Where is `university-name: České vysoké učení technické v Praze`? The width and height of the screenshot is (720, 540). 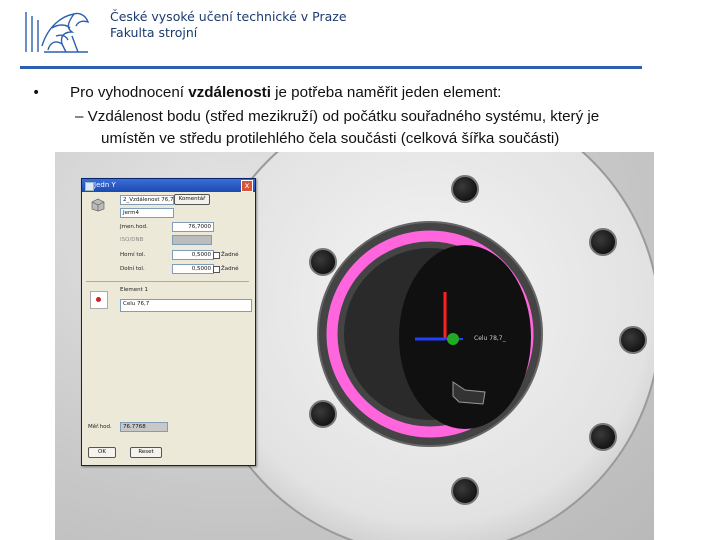
university-name: České vysoké učení technické v Praze is located at coordinates (228, 16).